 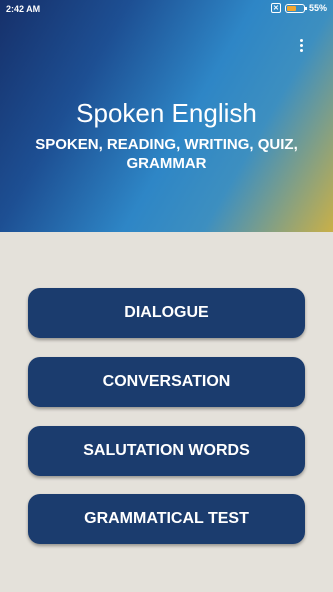 What do you see at coordinates (166, 451) in the screenshot?
I see `salutation-words-button: SALUTATION WORDS` at bounding box center [166, 451].